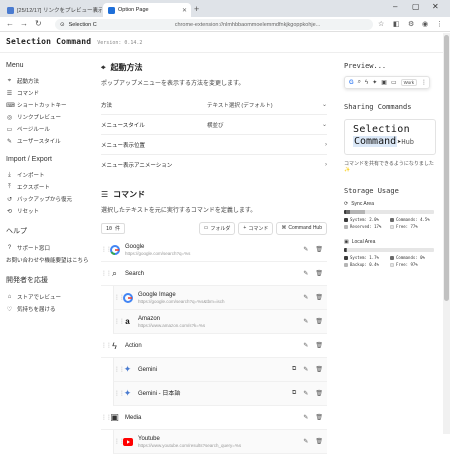  Describe the element at coordinates (439, 24) in the screenshot. I see `browser-menu-icon: ⋮` at that location.